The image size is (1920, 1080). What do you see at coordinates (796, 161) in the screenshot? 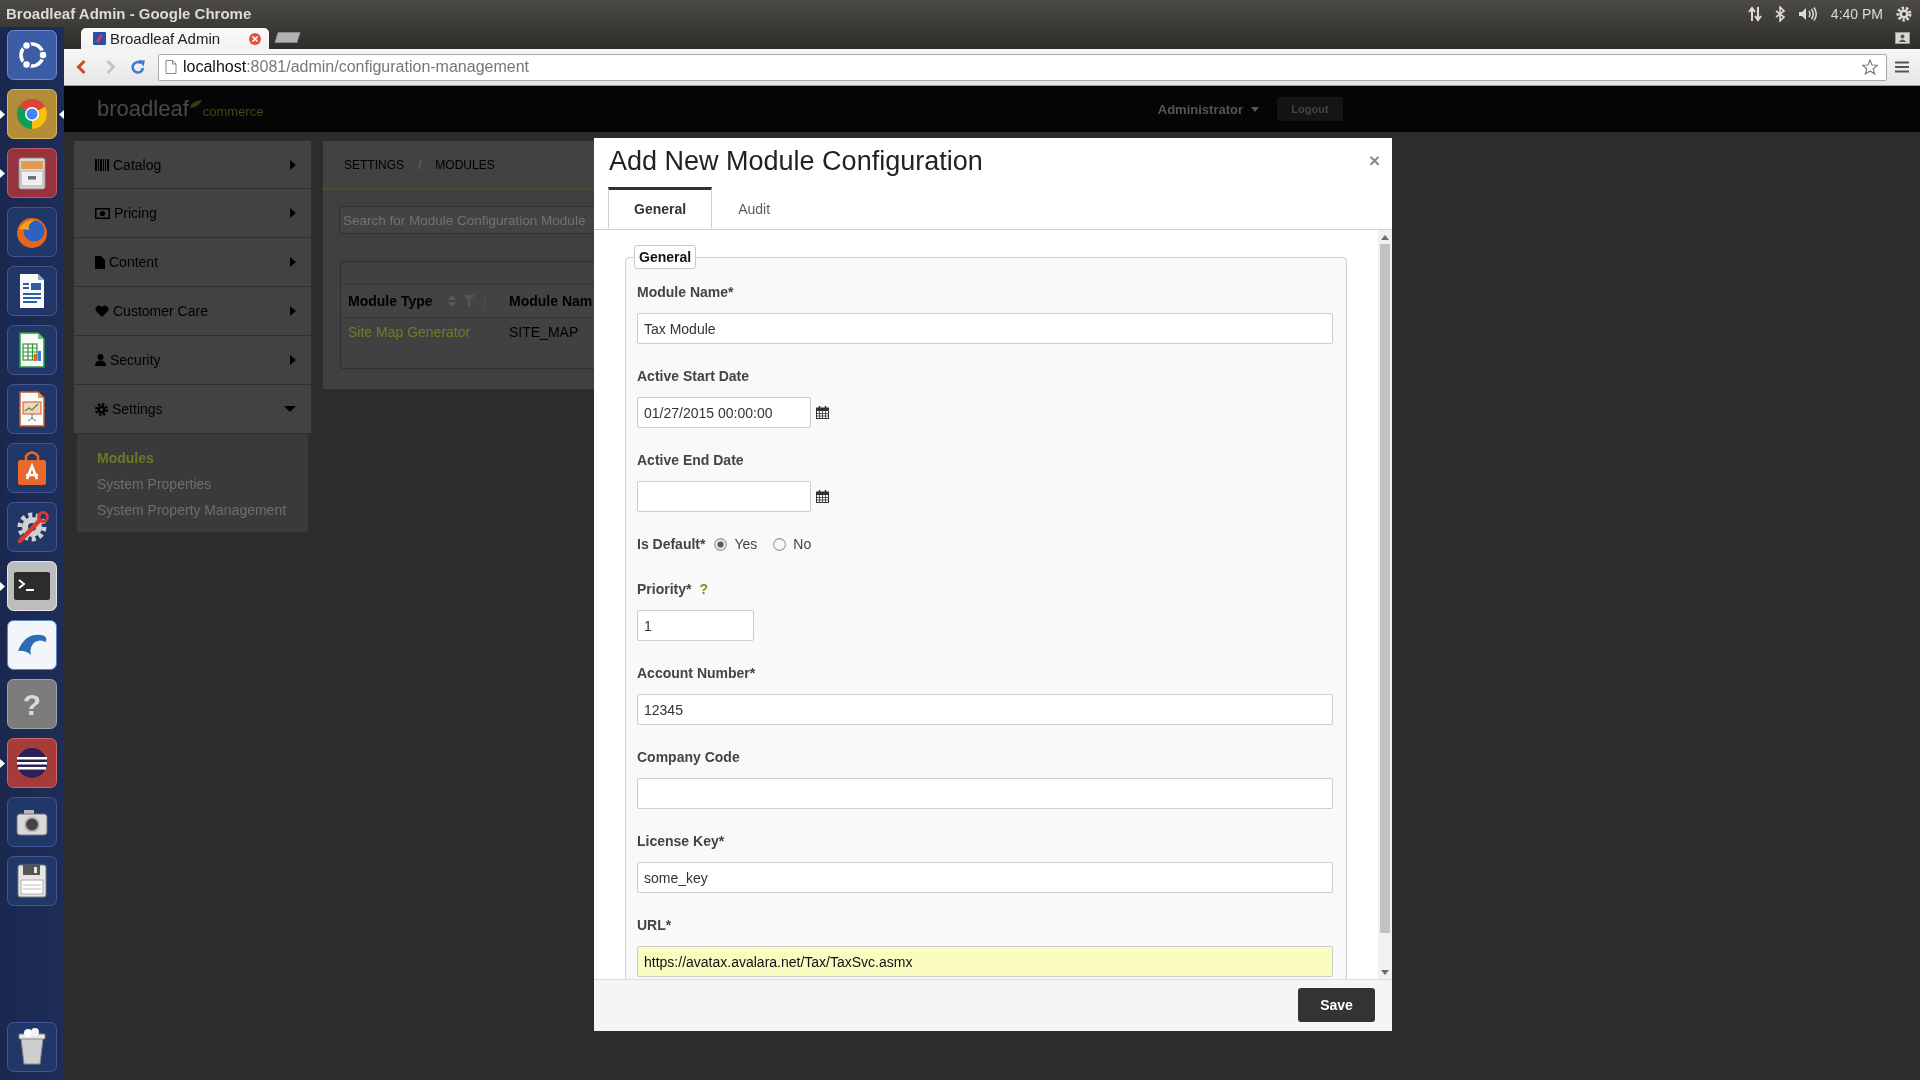
I see `dialog-title: Add New Module Configuration` at bounding box center [796, 161].